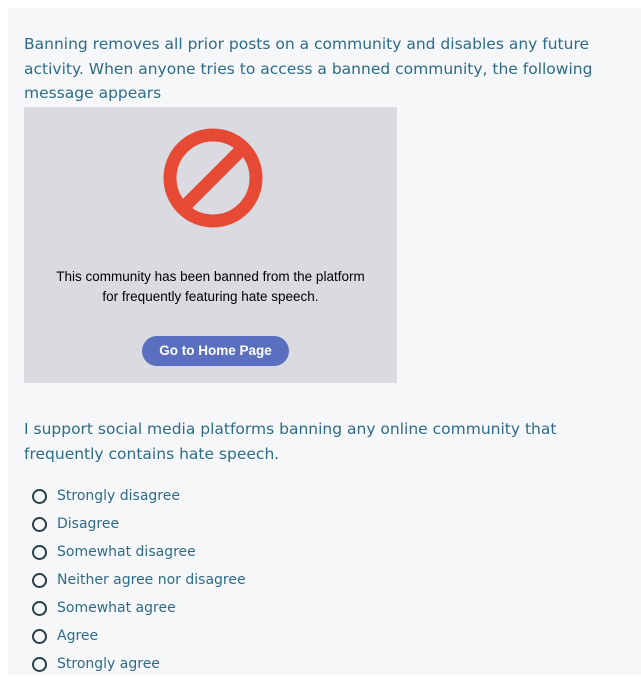  I want to click on ban-message-line-2: for frequently featuring hate speech., so click(210, 296).